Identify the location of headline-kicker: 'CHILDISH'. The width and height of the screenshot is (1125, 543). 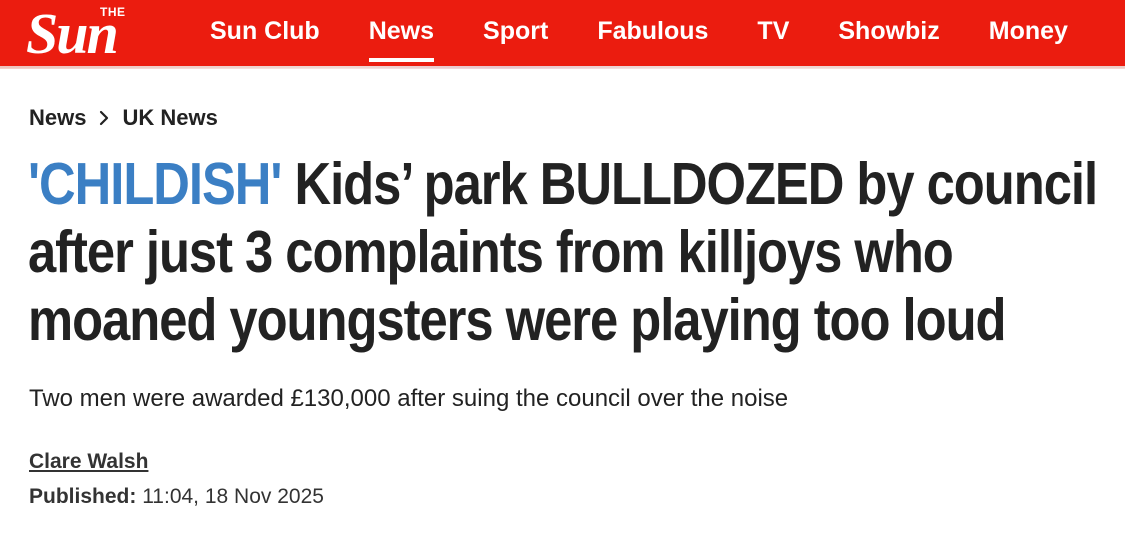
(155, 184).